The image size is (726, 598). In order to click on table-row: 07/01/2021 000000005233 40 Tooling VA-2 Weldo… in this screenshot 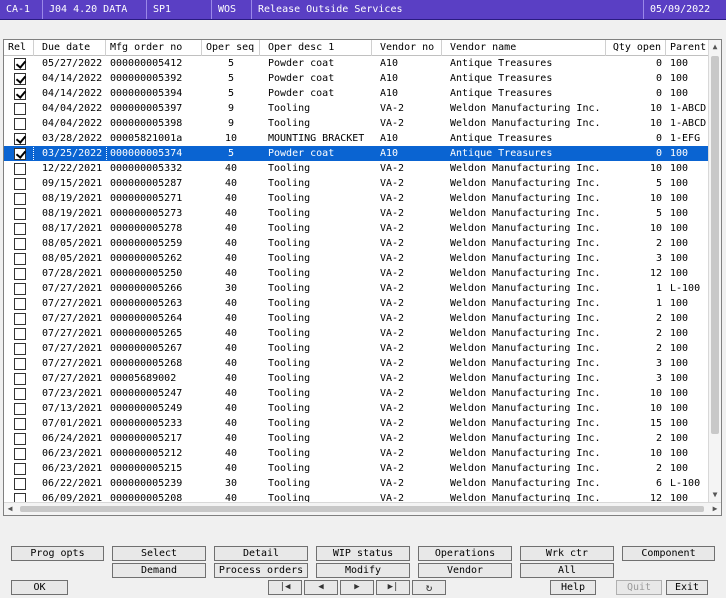, I will do `click(357, 423)`.